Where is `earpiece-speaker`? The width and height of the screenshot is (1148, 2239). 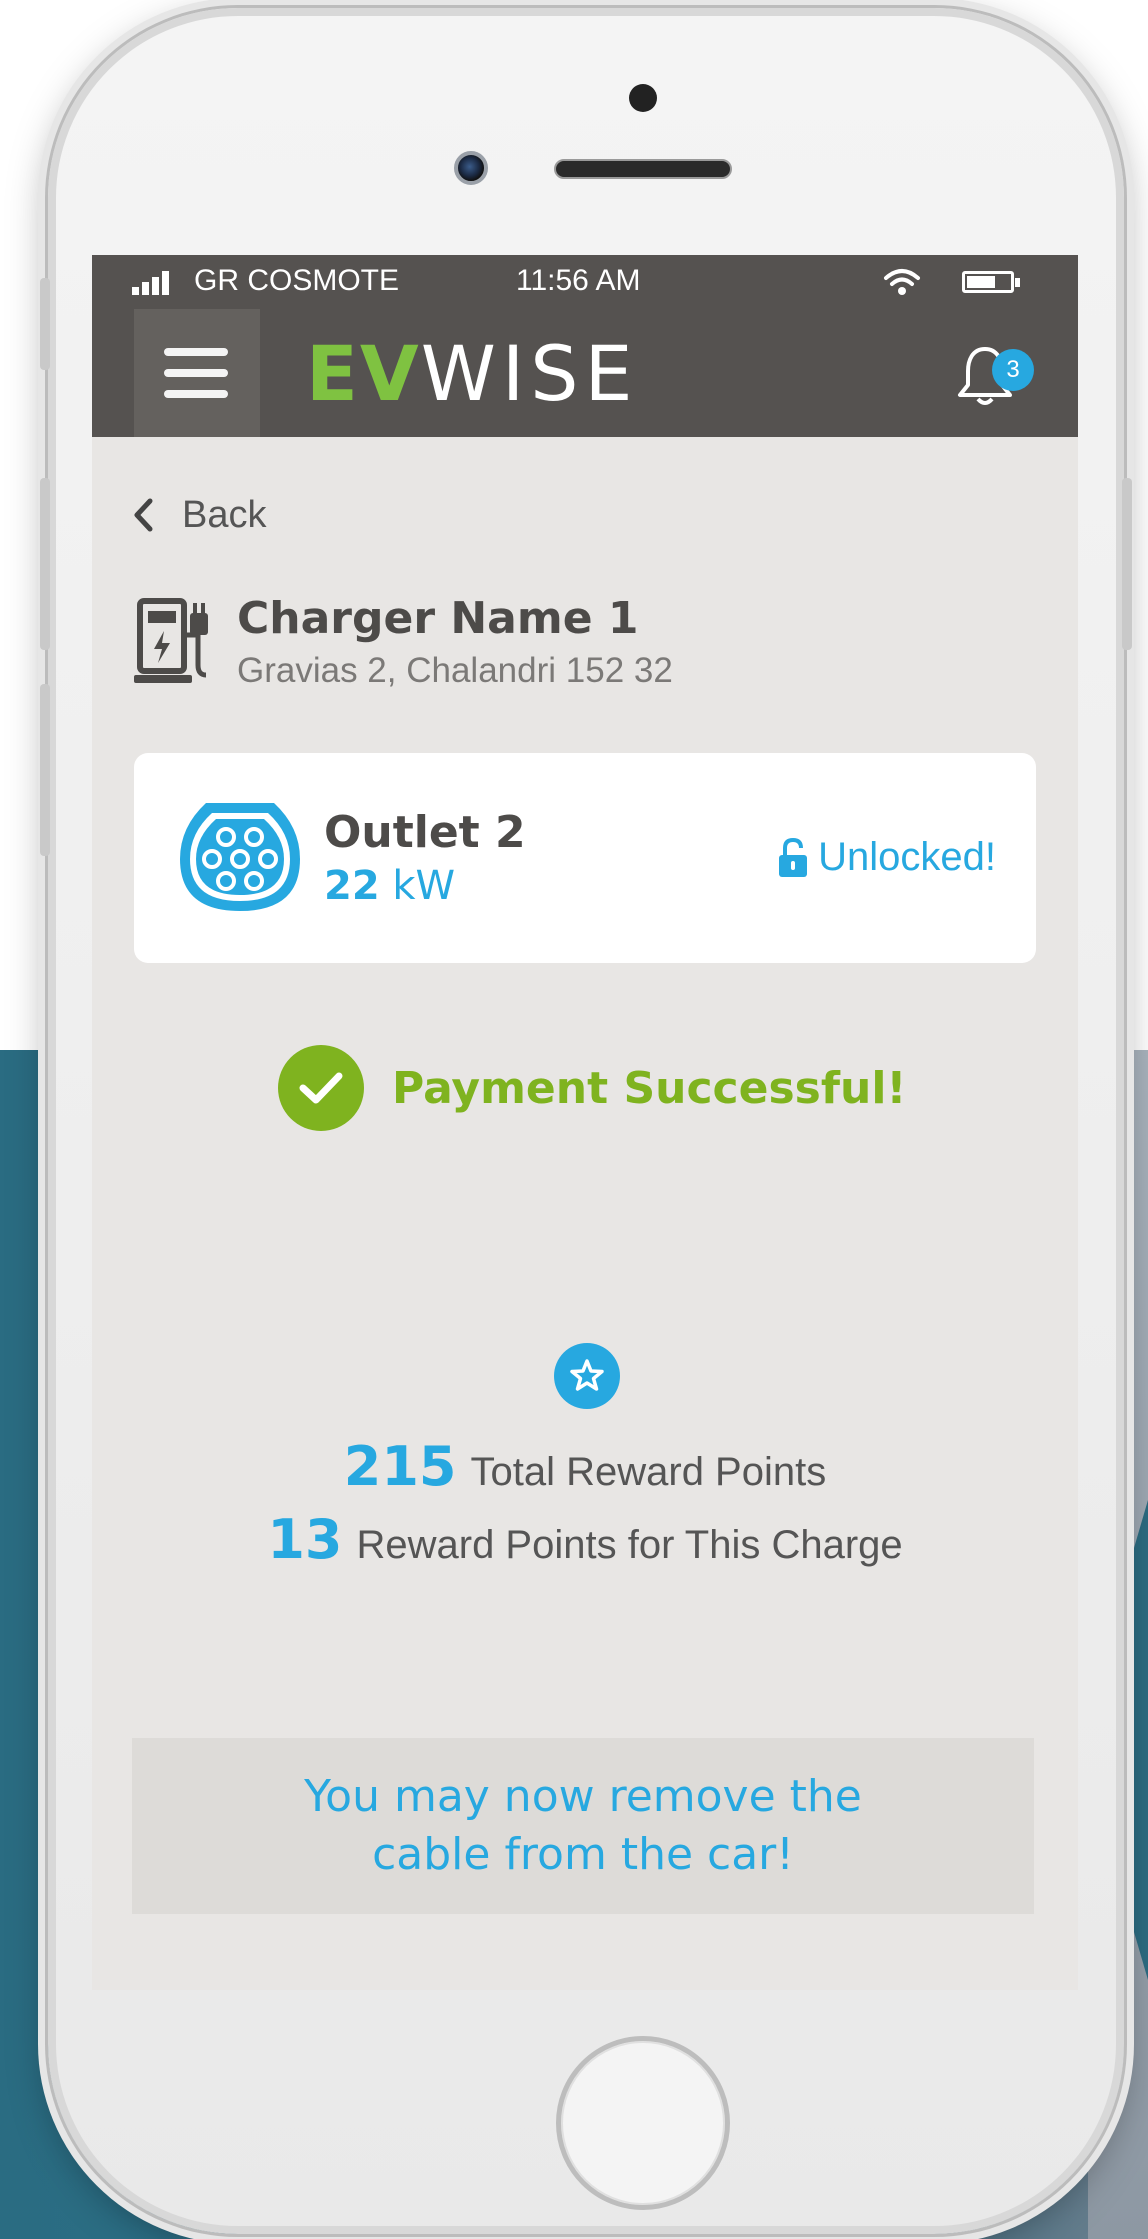 earpiece-speaker is located at coordinates (643, 169).